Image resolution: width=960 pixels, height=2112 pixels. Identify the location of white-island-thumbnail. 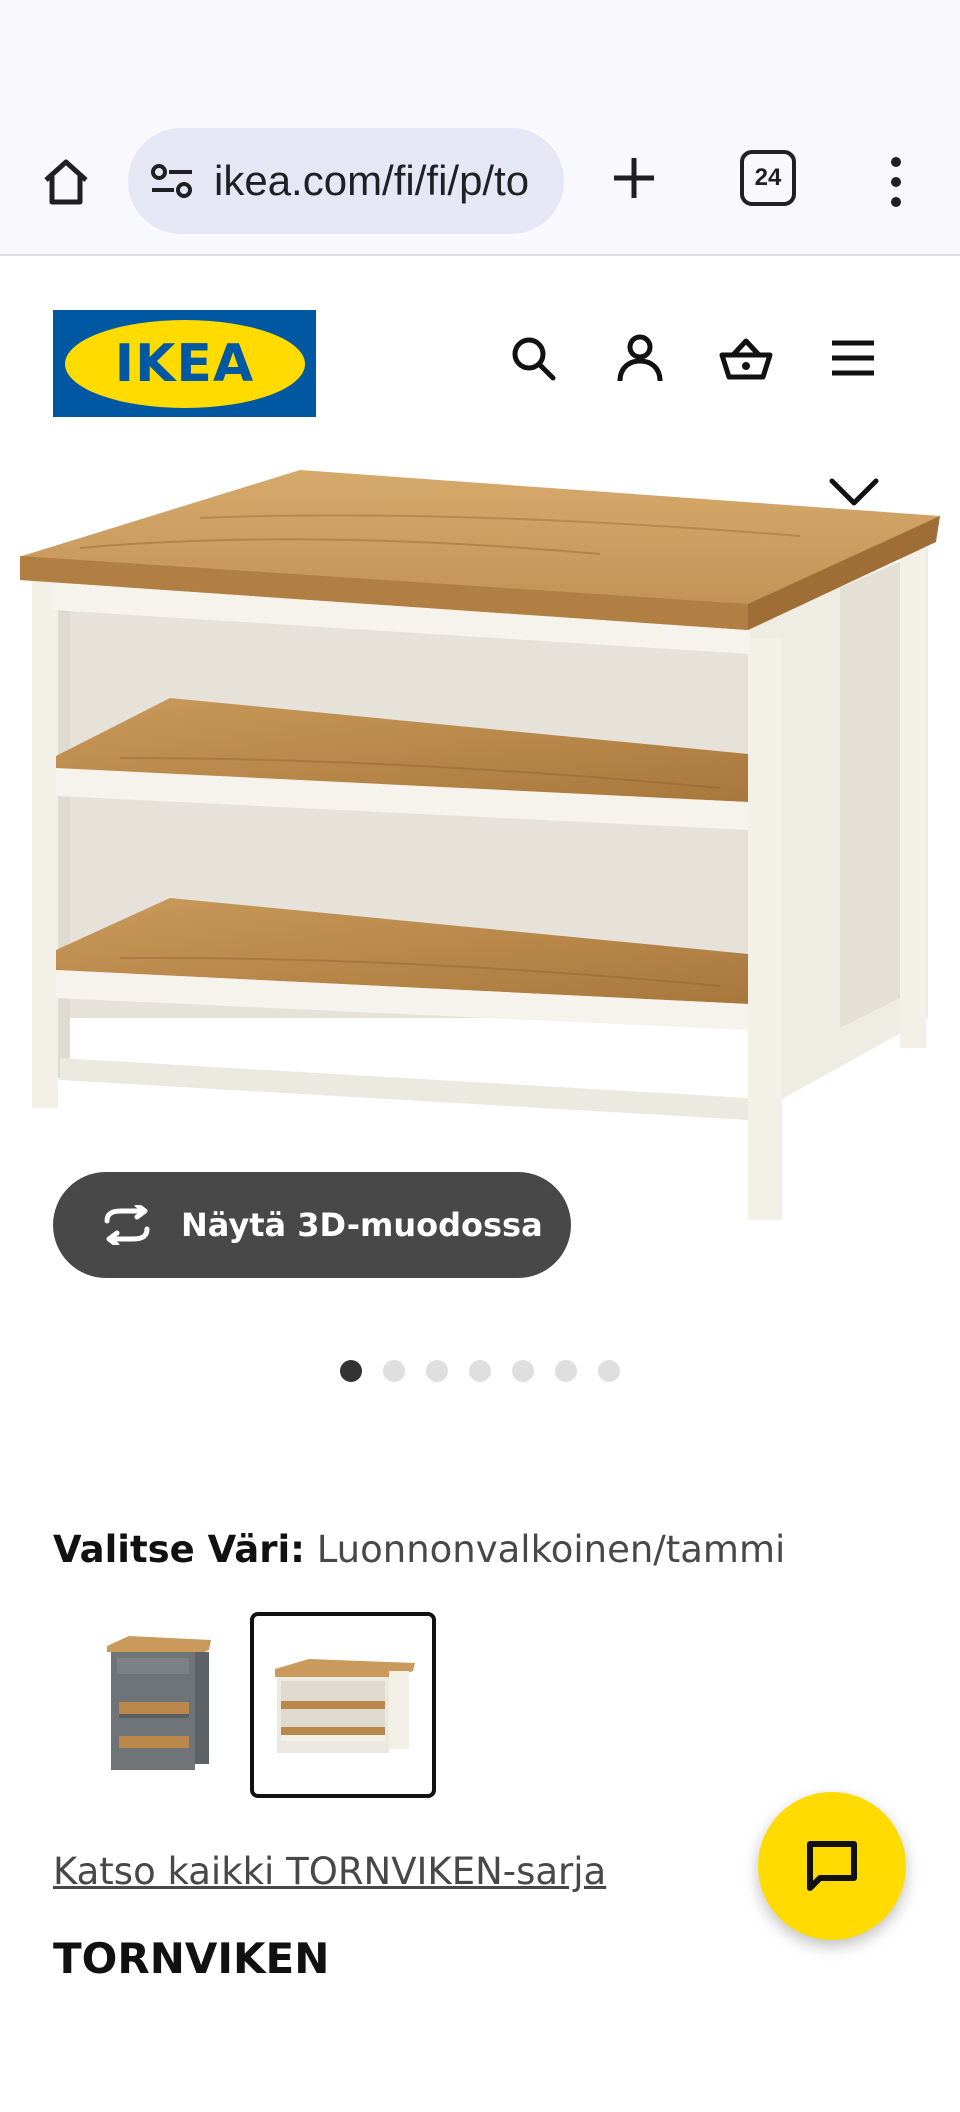
(345, 1706).